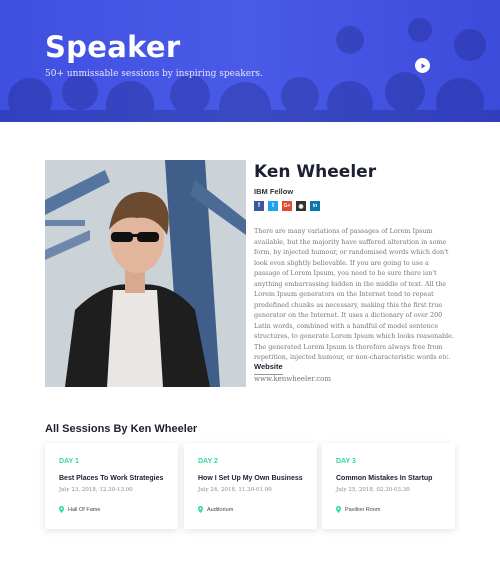  I want to click on google-plus-icon: G+, so click(287, 206).